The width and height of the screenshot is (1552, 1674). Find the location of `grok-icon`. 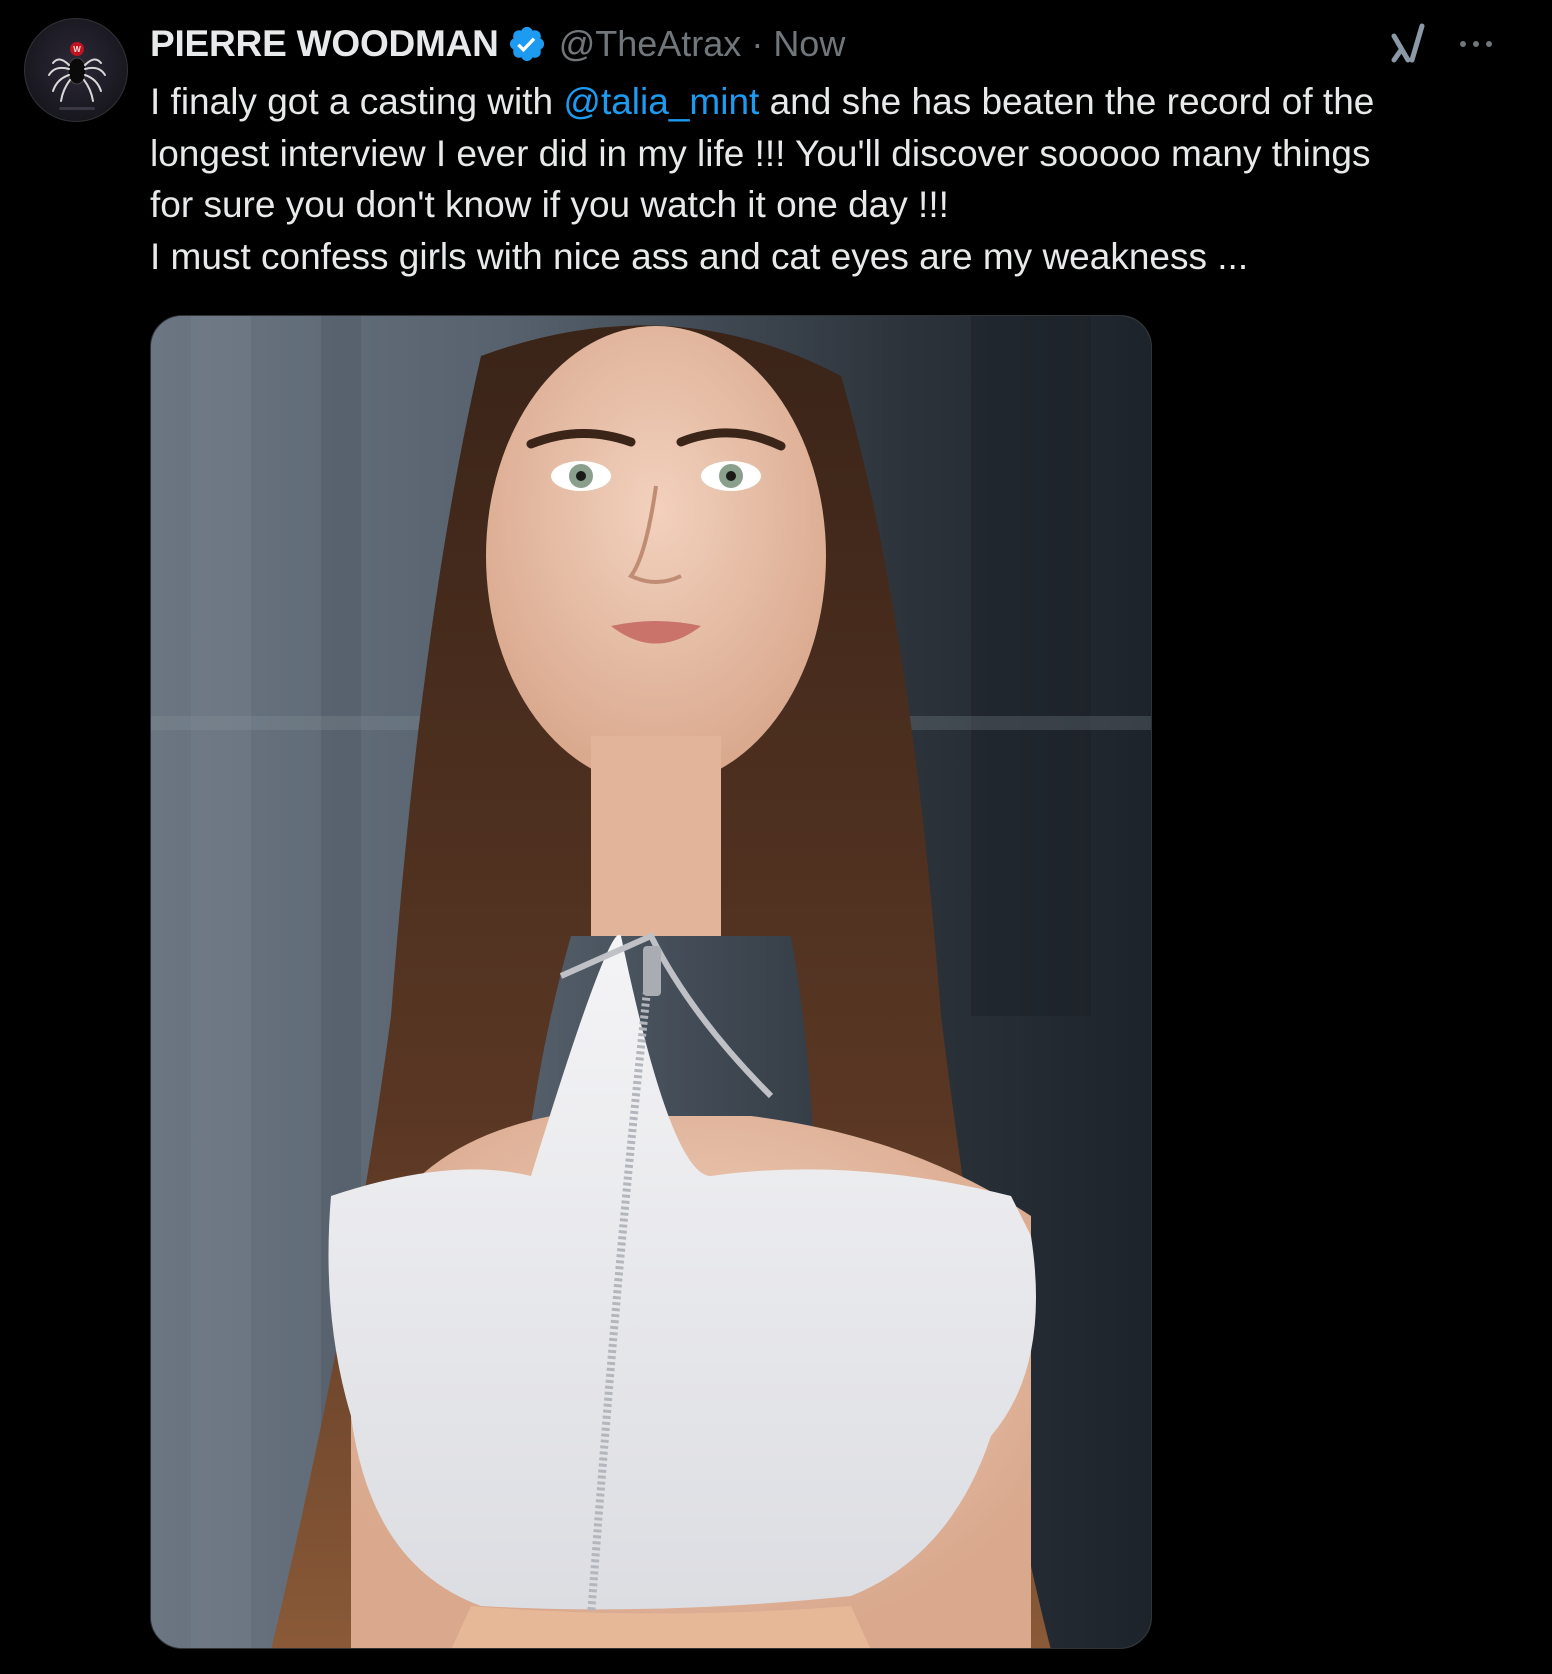

grok-icon is located at coordinates (1408, 43).